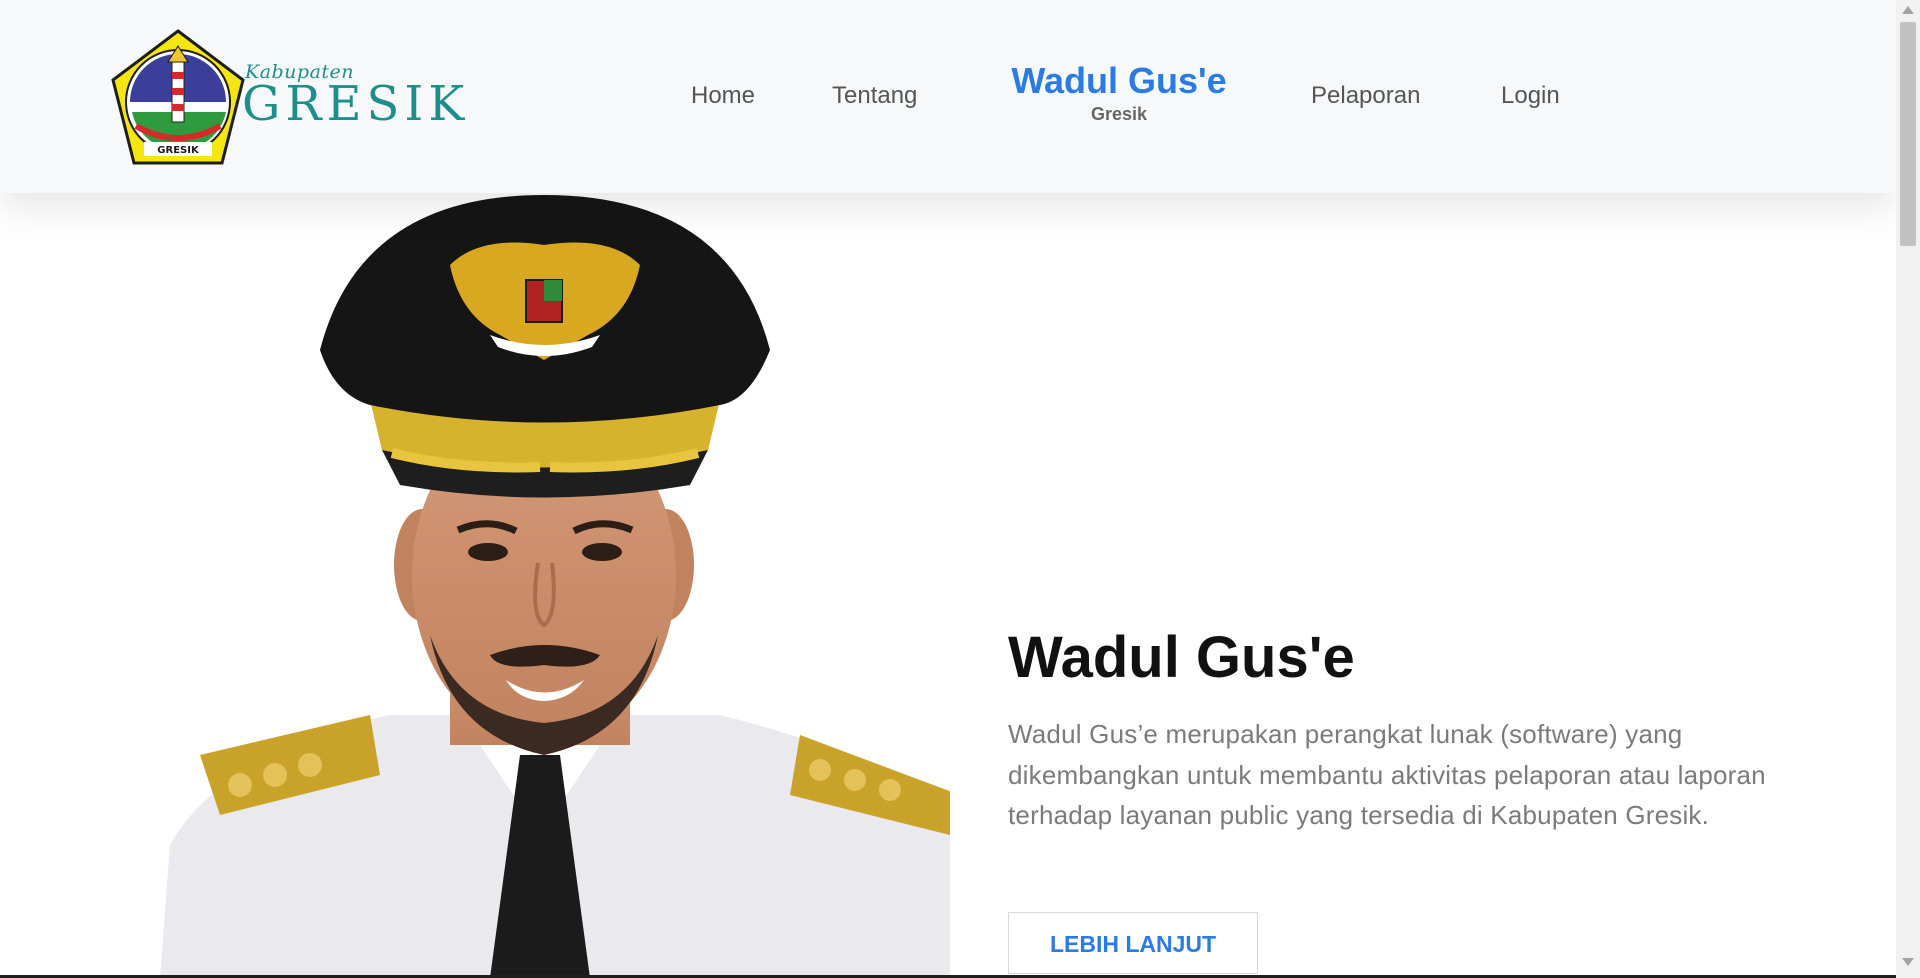  What do you see at coordinates (1530, 96) in the screenshot?
I see `nav-login-link: Login` at bounding box center [1530, 96].